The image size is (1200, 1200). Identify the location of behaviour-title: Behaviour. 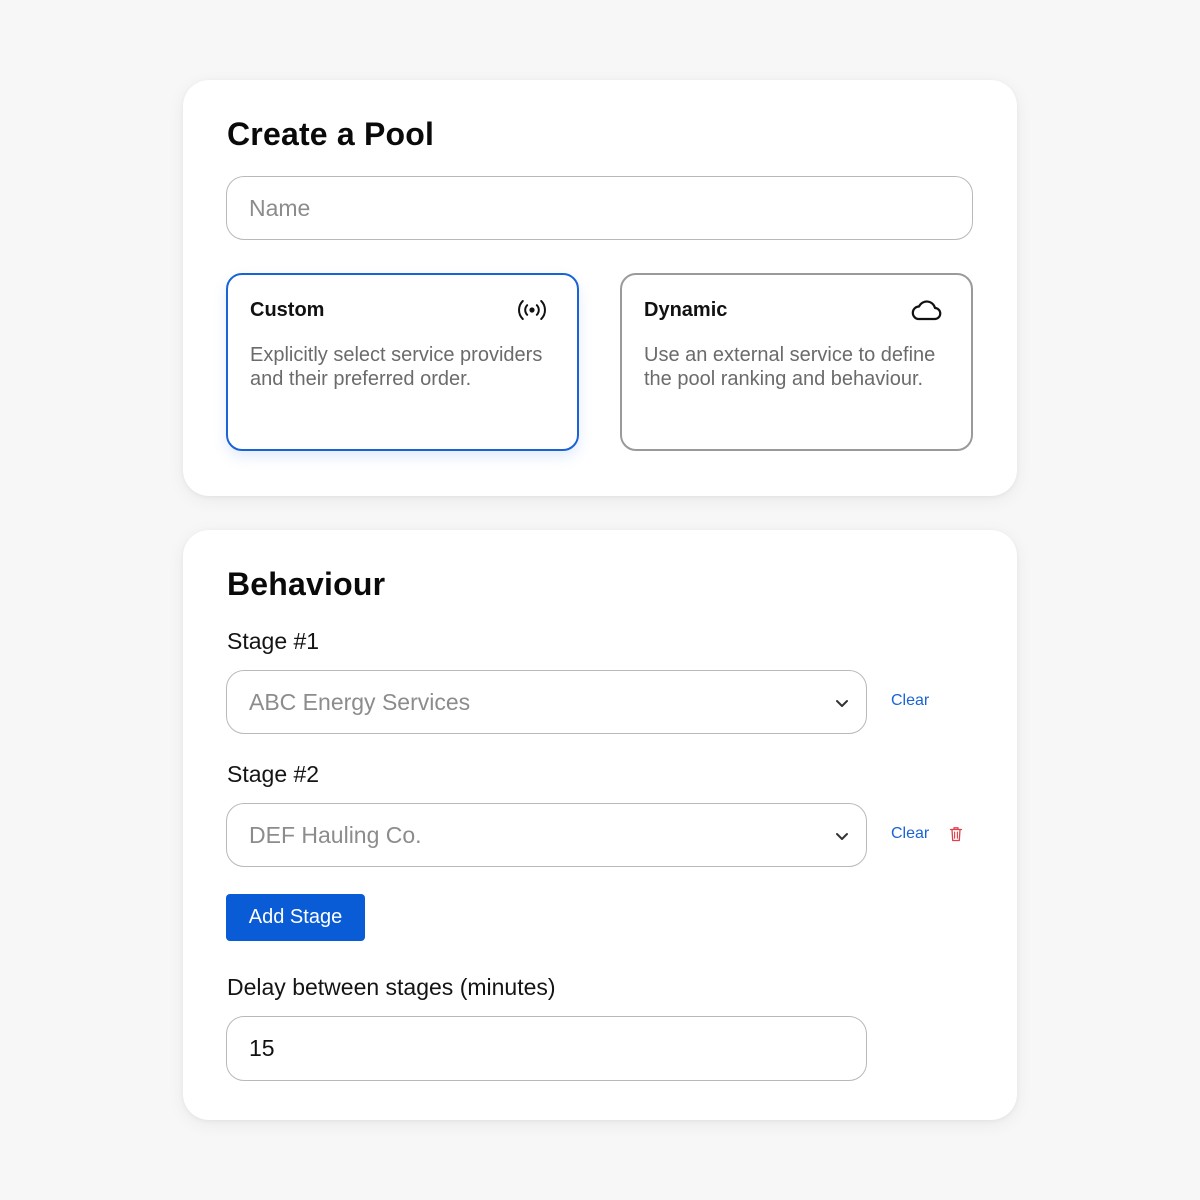
(306, 584).